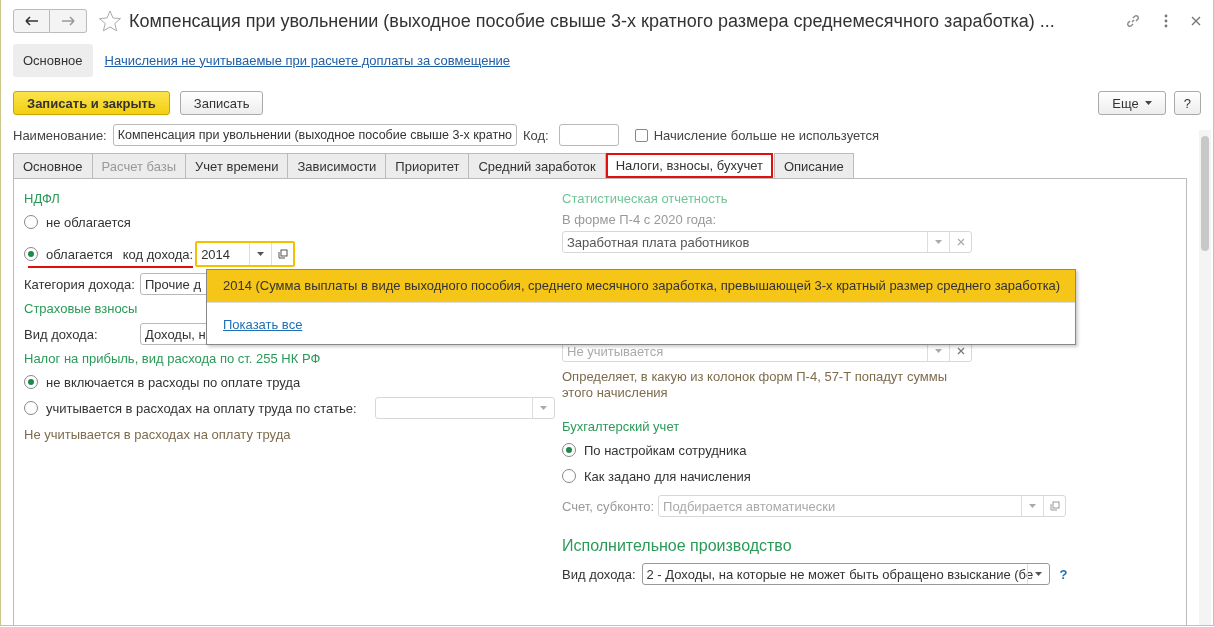 This screenshot has height=627, width=1214. What do you see at coordinates (689, 165) in the screenshot?
I see `tab: Налоги, взносы, бухучет` at bounding box center [689, 165].